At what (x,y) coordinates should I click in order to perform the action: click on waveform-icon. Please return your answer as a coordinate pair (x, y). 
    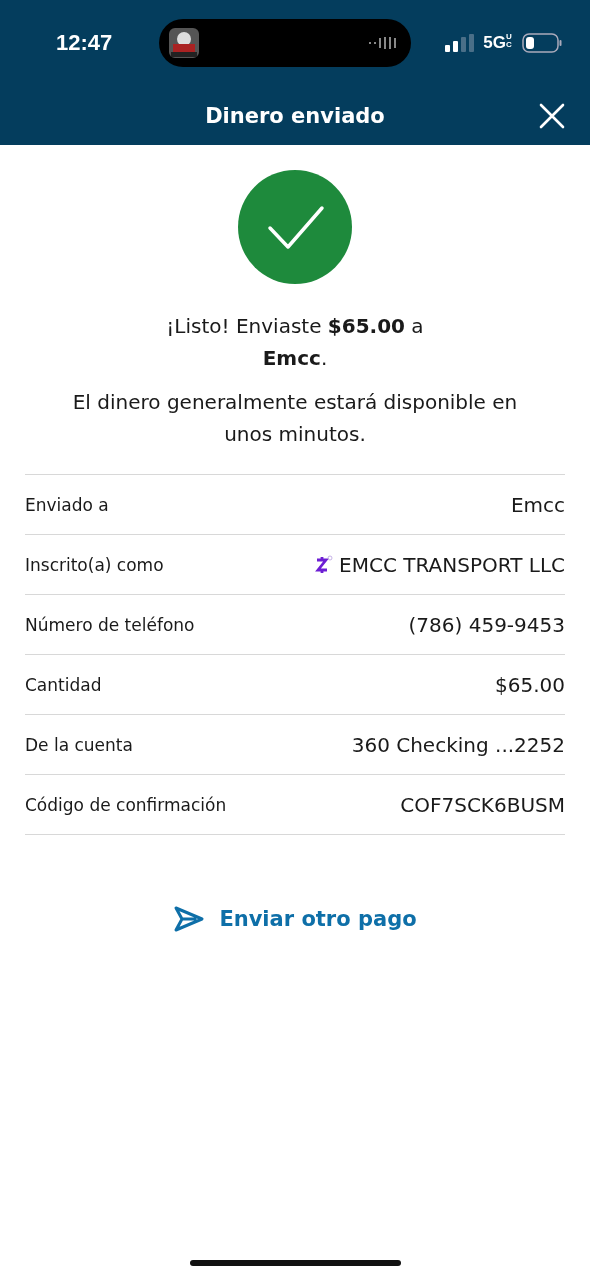
    Looking at the image, I should click on (383, 43).